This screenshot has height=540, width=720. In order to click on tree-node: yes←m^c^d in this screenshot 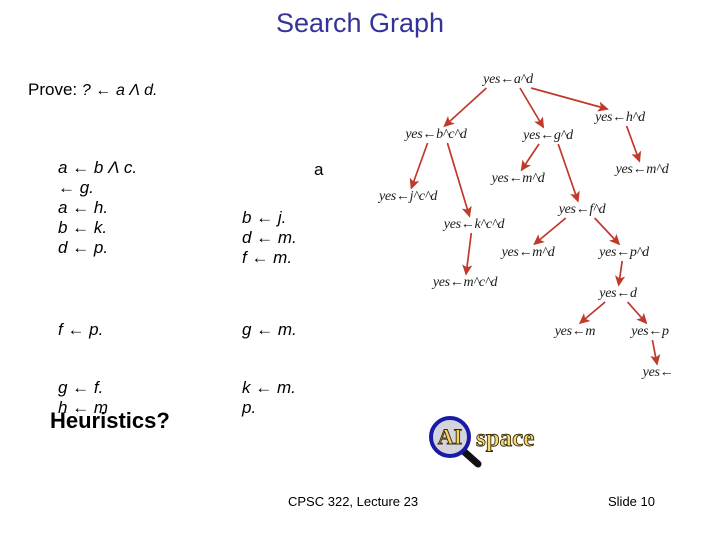, I will do `click(465, 282)`.